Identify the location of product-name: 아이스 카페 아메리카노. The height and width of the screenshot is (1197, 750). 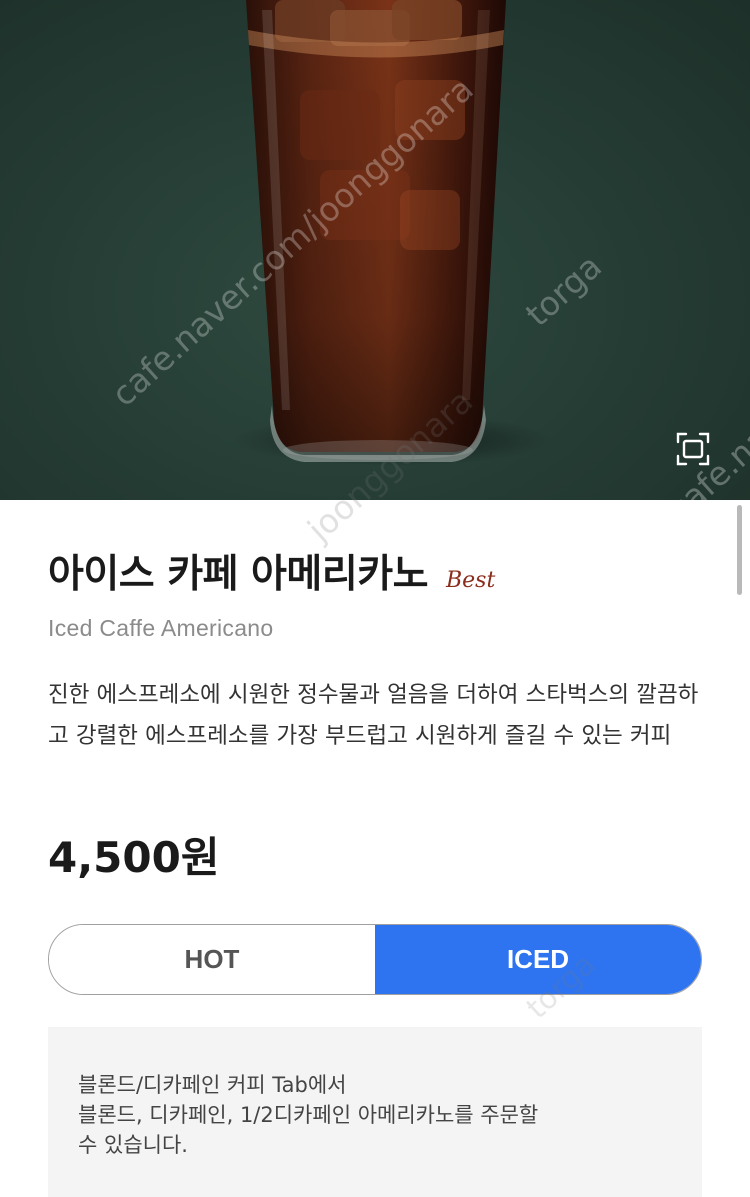
(238, 574).